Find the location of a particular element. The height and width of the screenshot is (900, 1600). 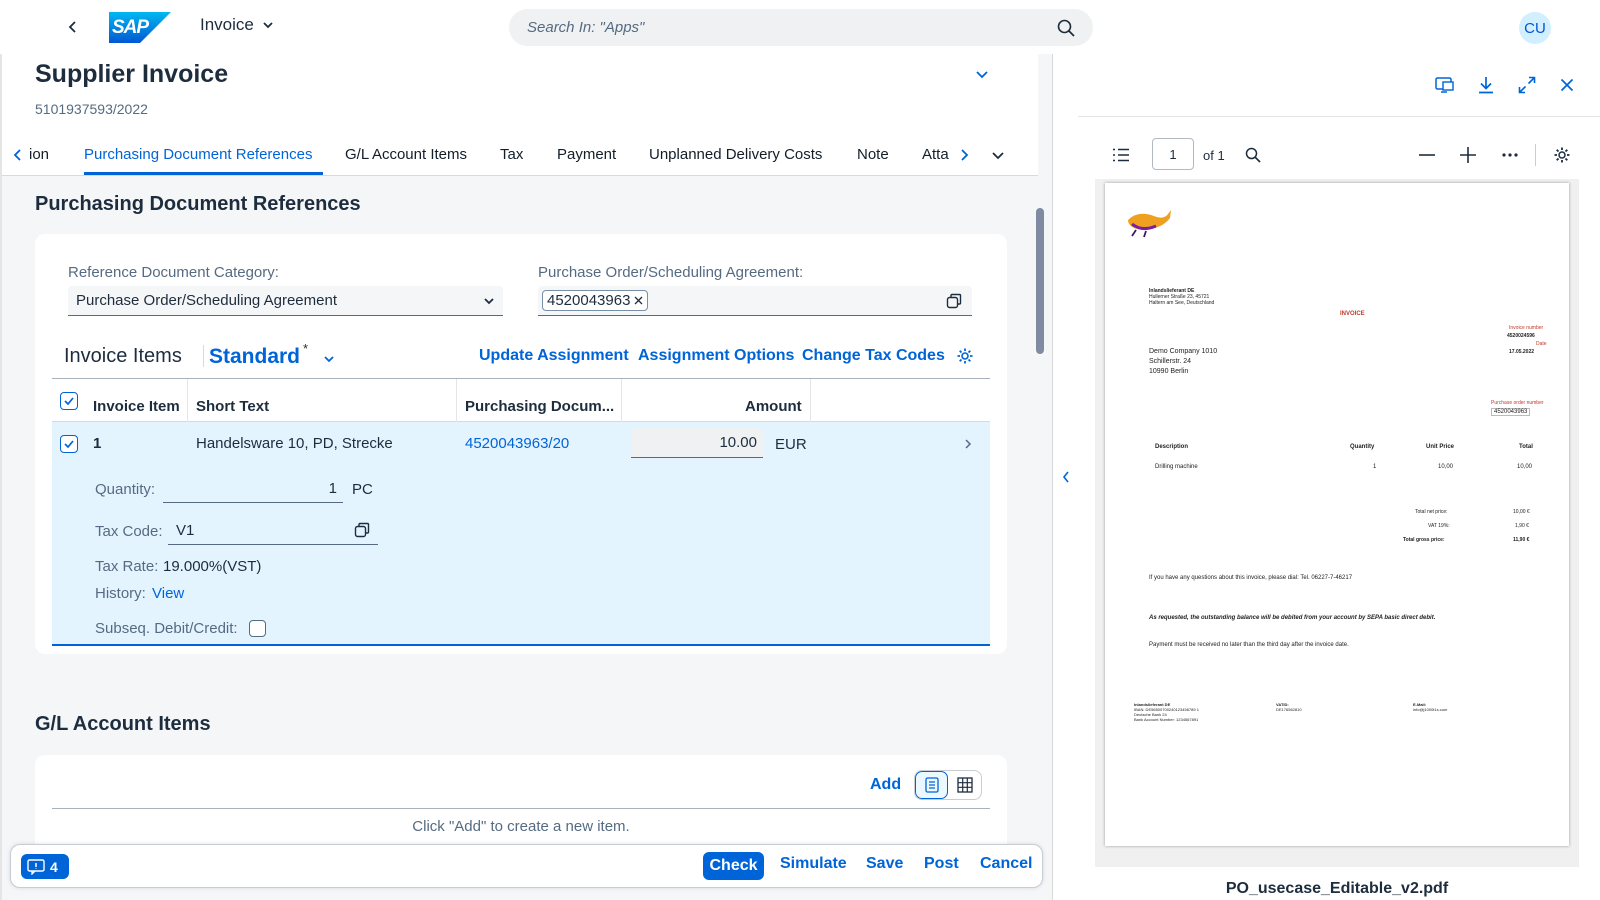

checkmark-icon is located at coordinates (69, 401).